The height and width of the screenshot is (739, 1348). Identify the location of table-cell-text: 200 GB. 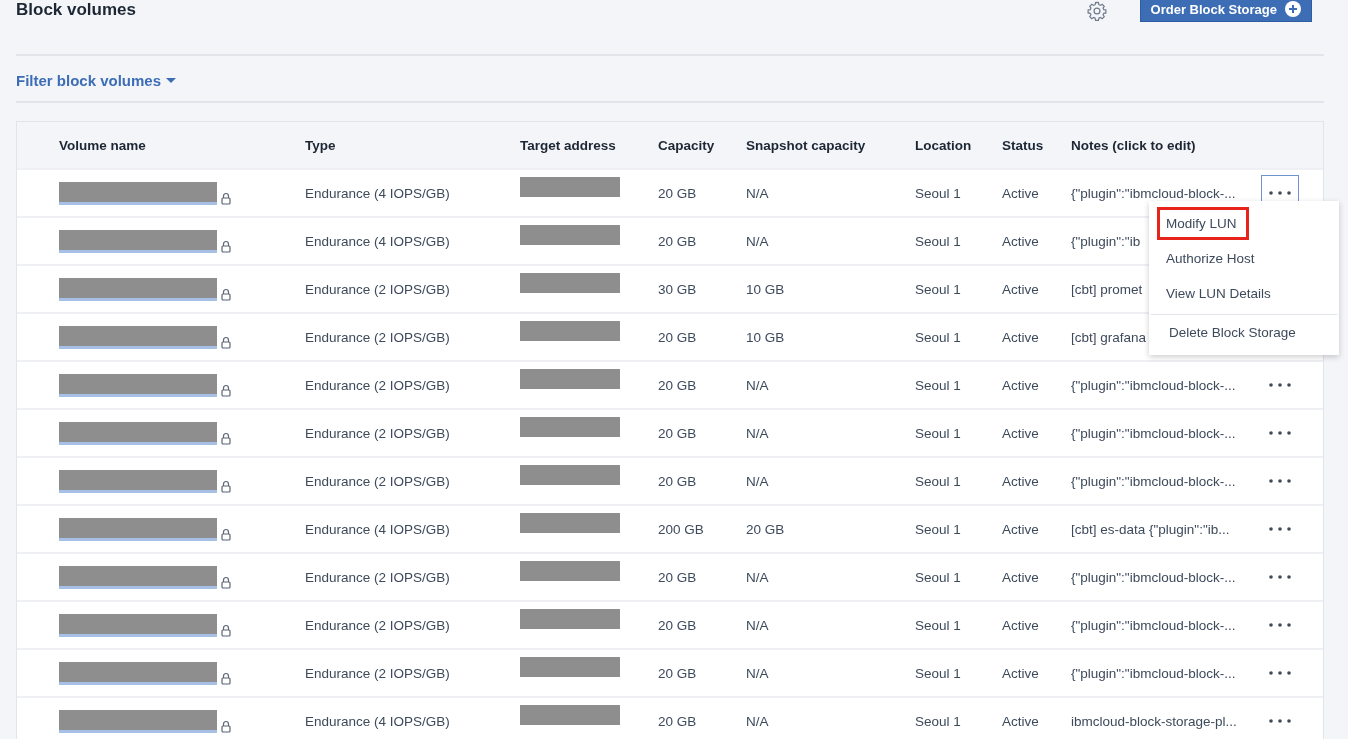
(681, 529).